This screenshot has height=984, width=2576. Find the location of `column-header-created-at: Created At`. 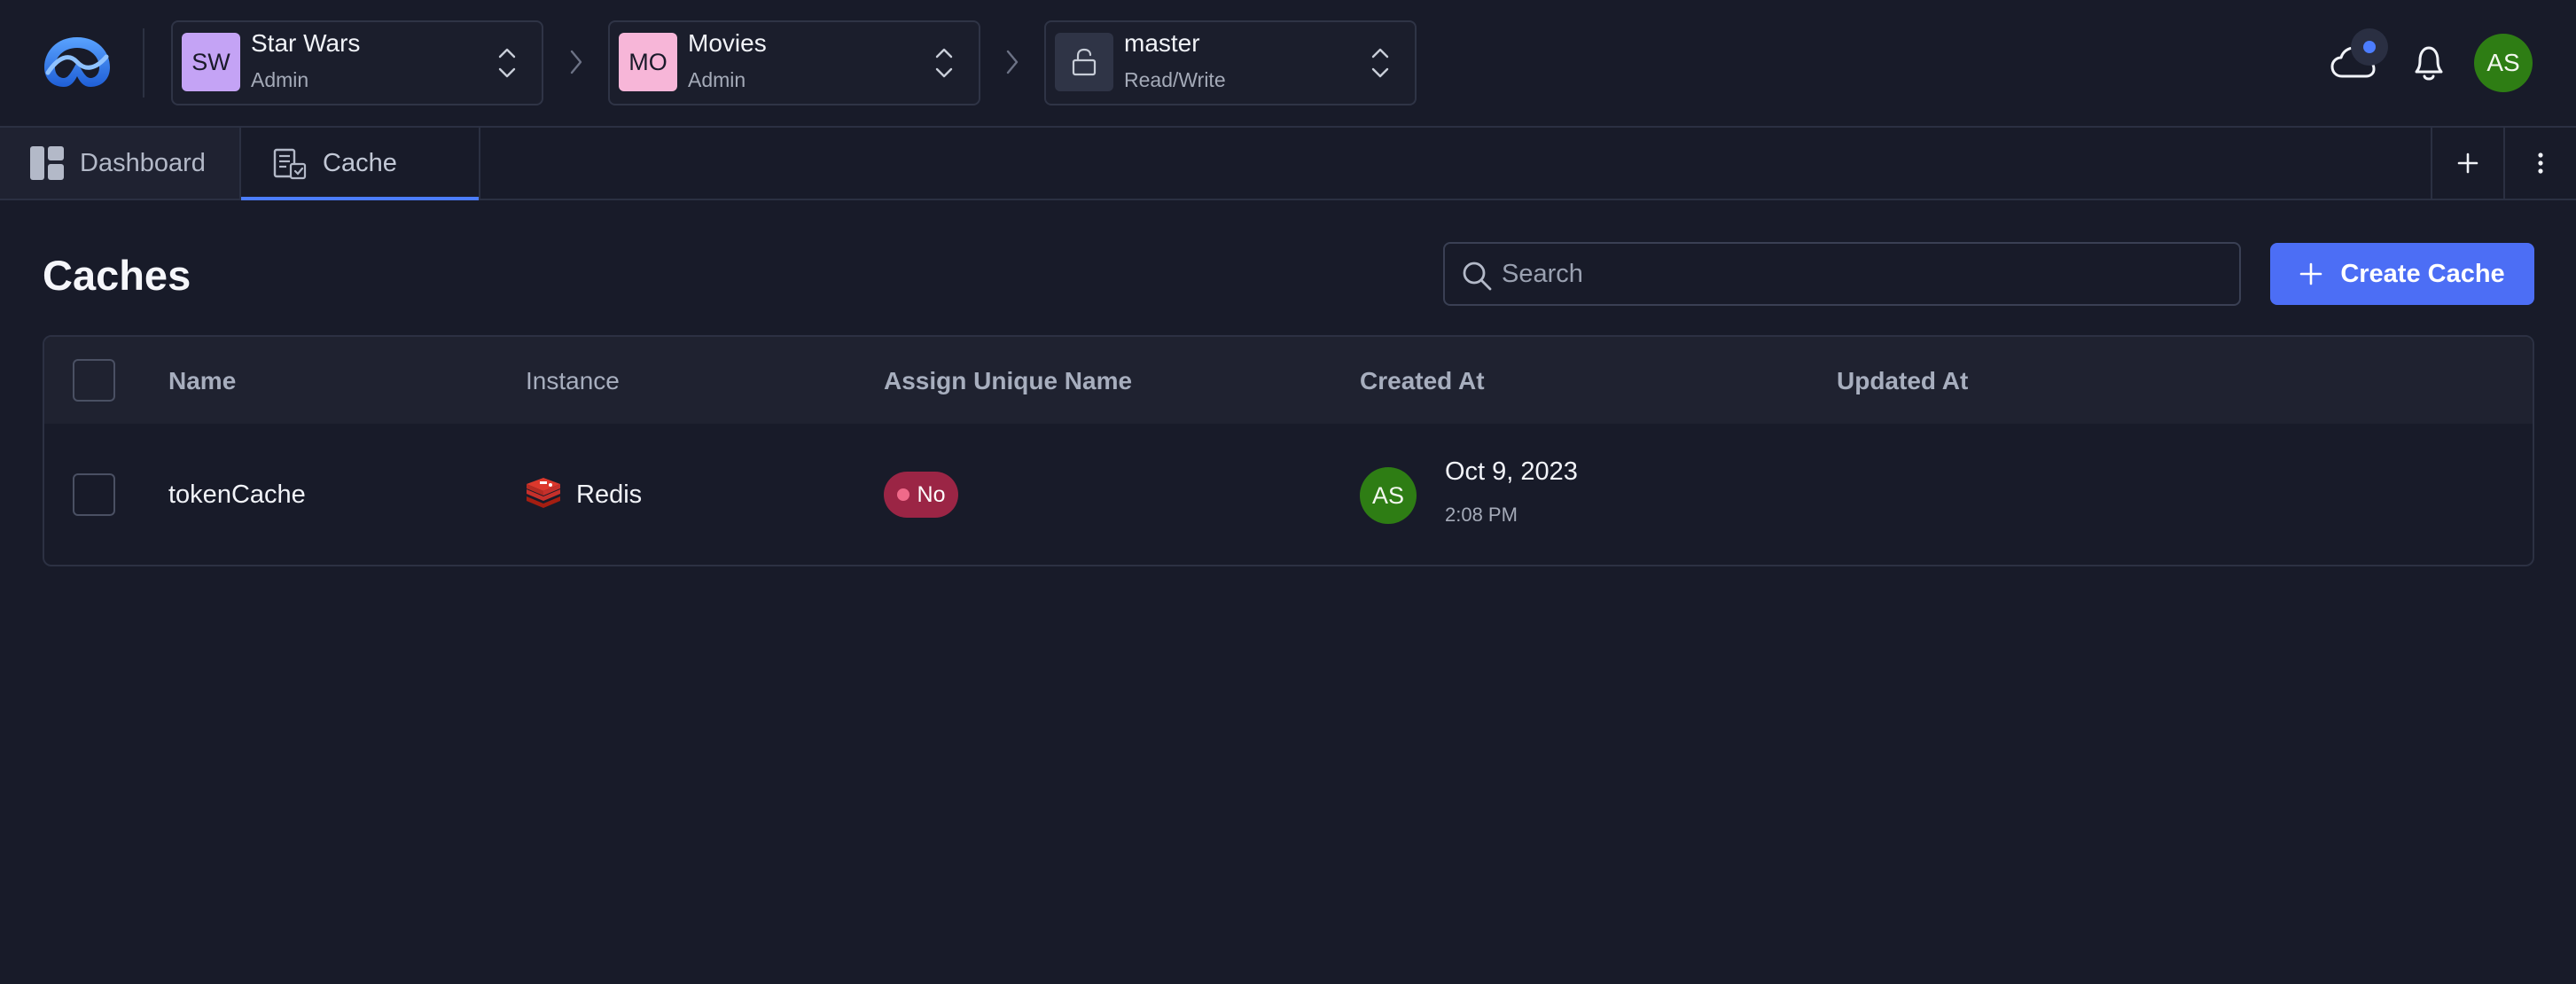

column-header-created-at: Created At is located at coordinates (1422, 381).